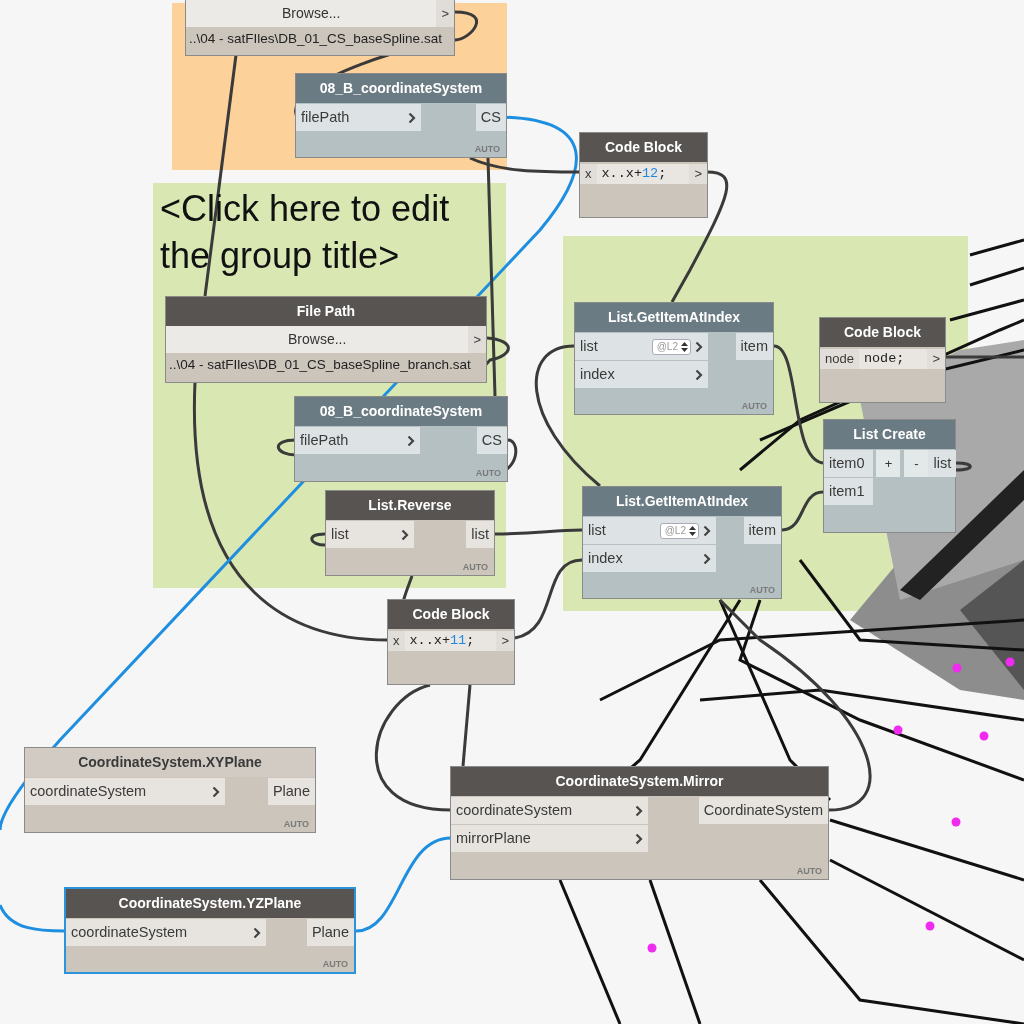 This screenshot has height=1024, width=1024. What do you see at coordinates (893, 359) in the screenshot?
I see `code-editor: node;` at bounding box center [893, 359].